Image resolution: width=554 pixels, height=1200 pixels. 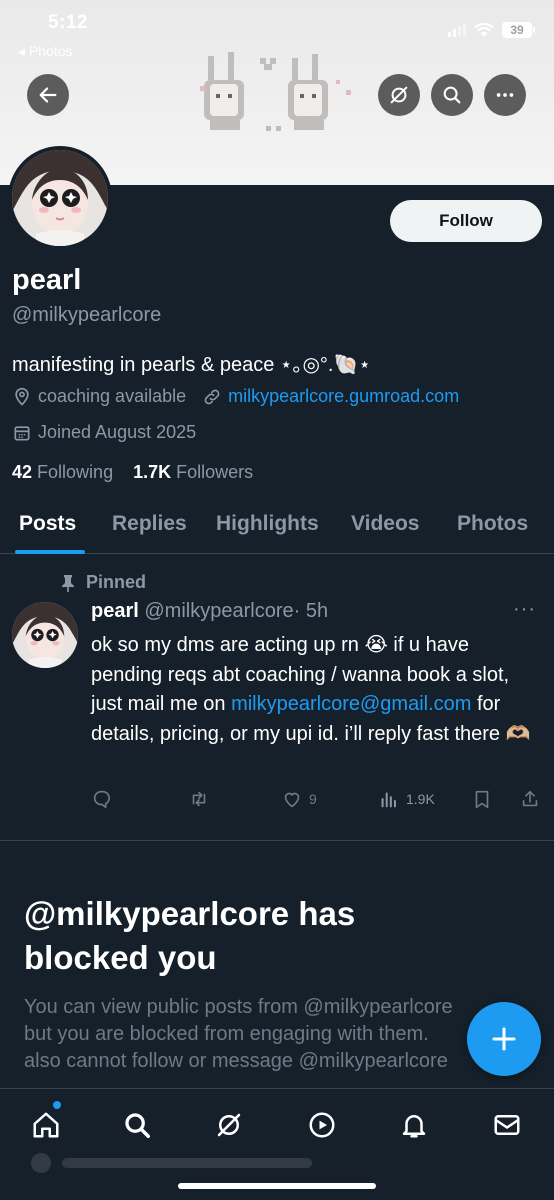 What do you see at coordinates (87, 315) in the screenshot?
I see `profile-handle: @milkypearlcore` at bounding box center [87, 315].